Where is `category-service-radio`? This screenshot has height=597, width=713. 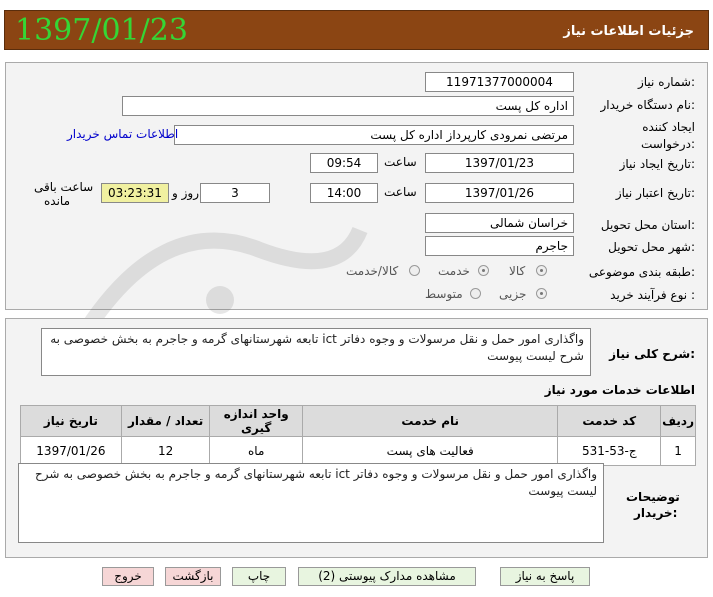 category-service-radio is located at coordinates (483, 270).